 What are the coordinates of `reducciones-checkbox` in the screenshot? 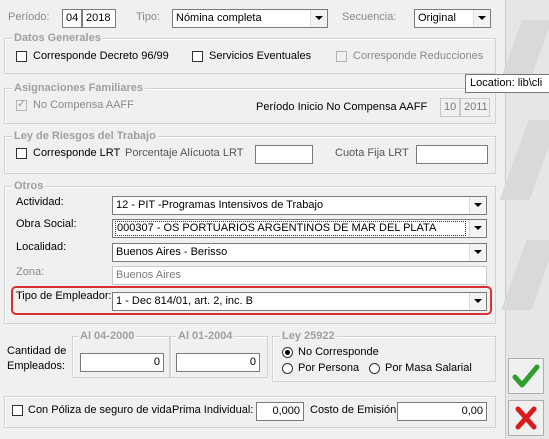 It's located at (341, 56).